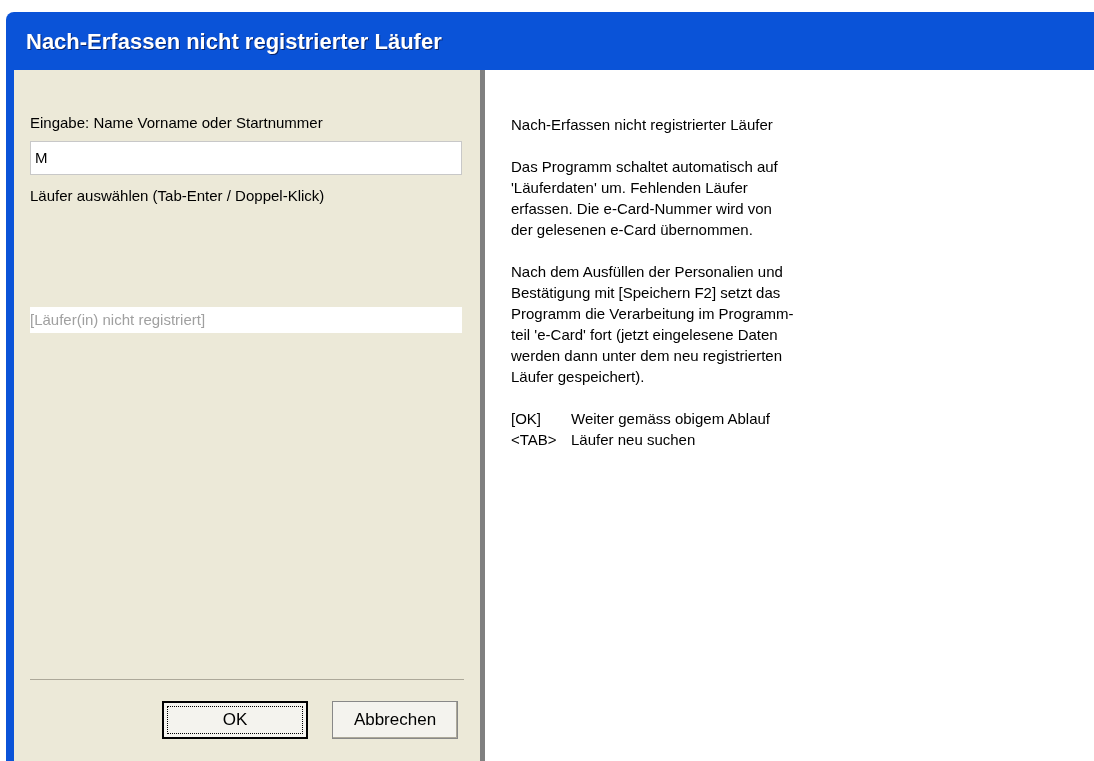 This screenshot has height=761, width=1094. What do you see at coordinates (541, 418) in the screenshot?
I see `shortcut-key: [OK]` at bounding box center [541, 418].